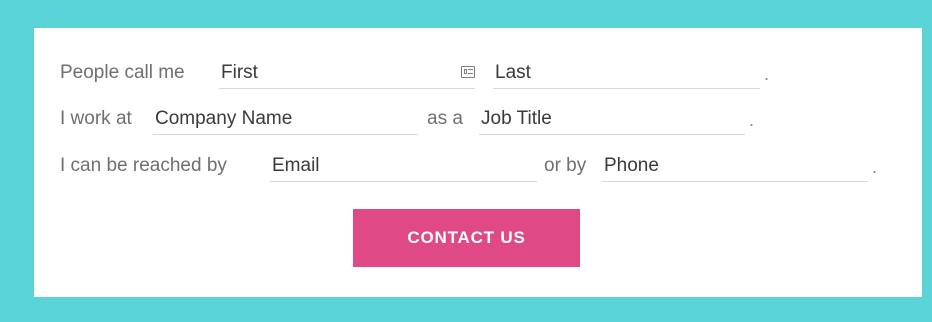 The height and width of the screenshot is (322, 932). I want to click on contact-card-icon, so click(468, 72).